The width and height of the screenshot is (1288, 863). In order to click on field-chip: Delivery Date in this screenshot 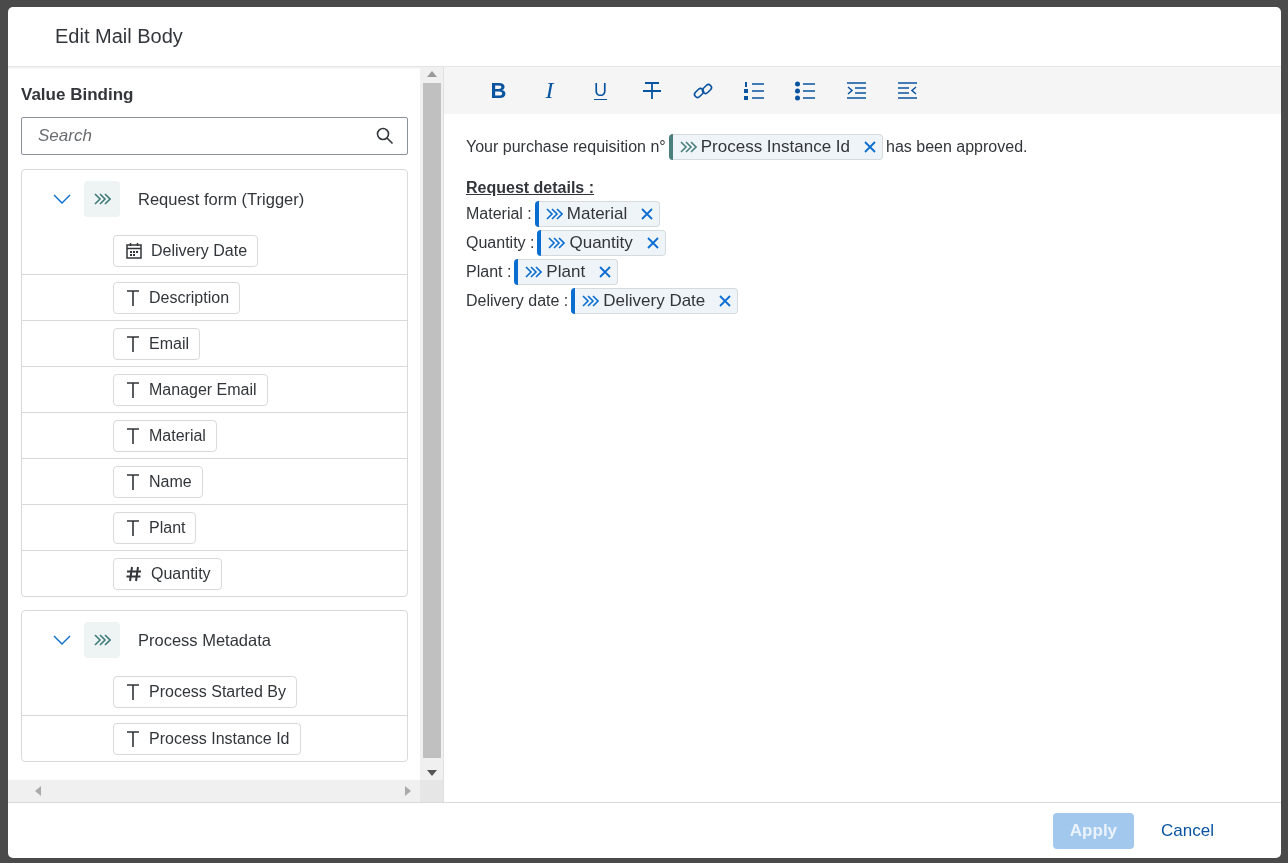, I will do `click(186, 251)`.